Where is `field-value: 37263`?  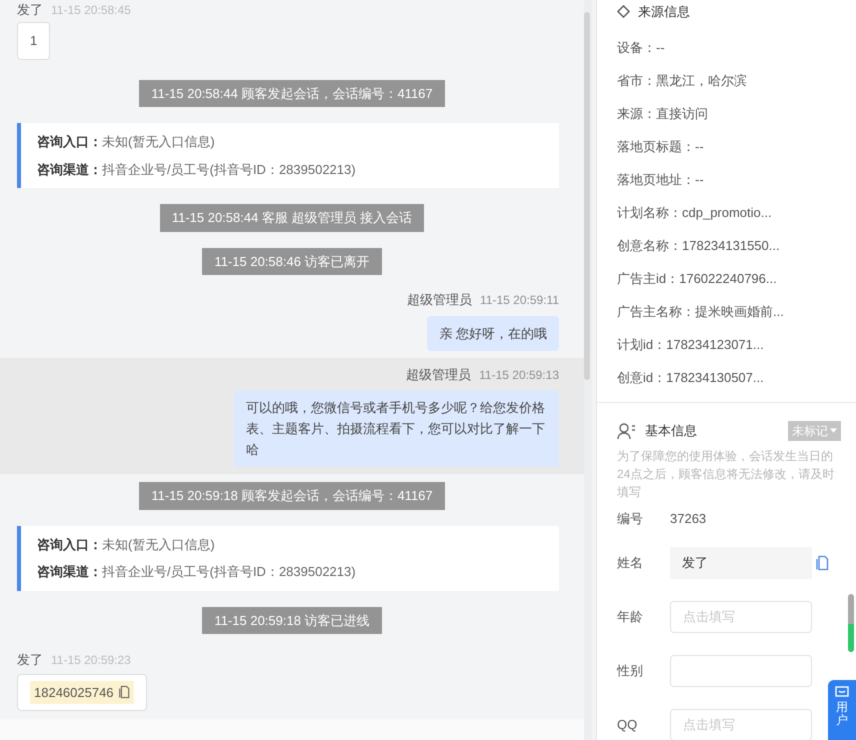 field-value: 37263 is located at coordinates (688, 519).